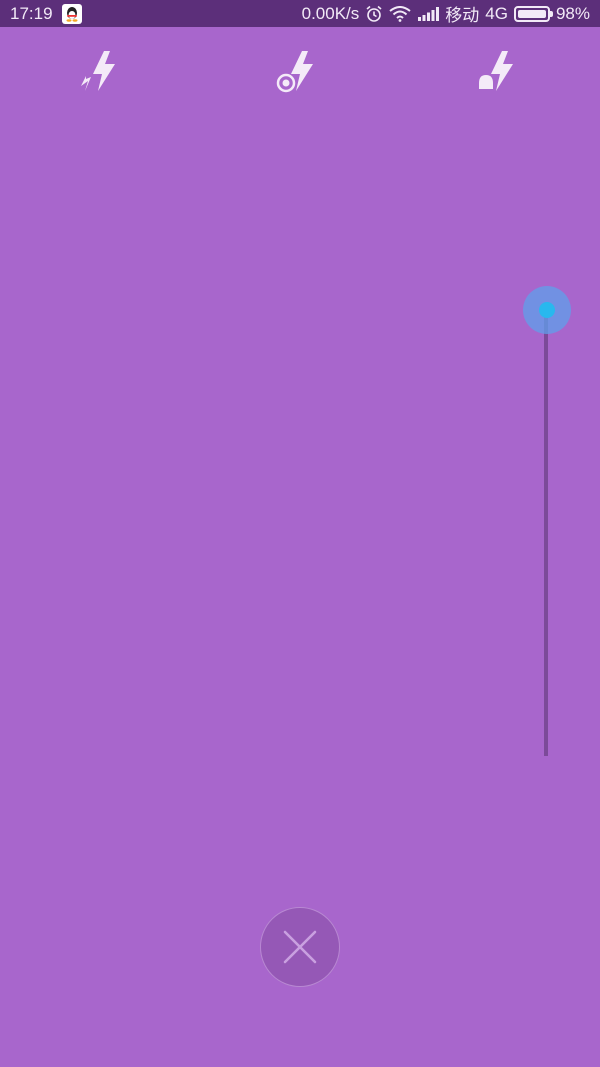  What do you see at coordinates (572, 13) in the screenshot?
I see `battery-percentage: 98%` at bounding box center [572, 13].